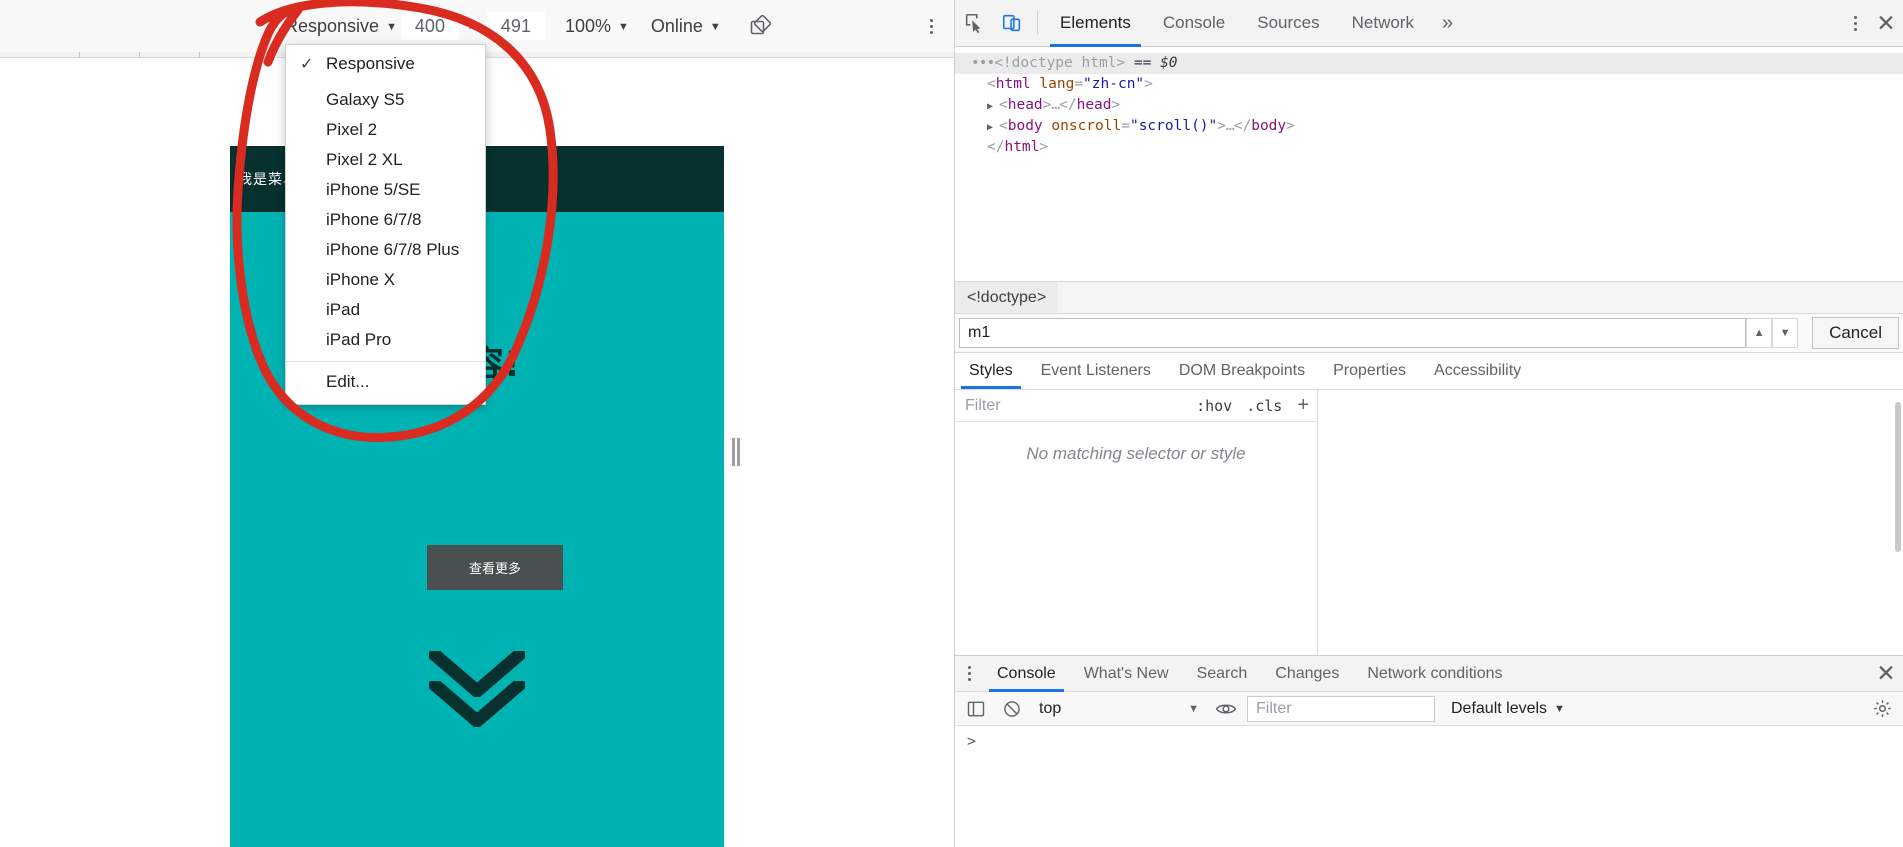  Describe the element at coordinates (976, 709) in the screenshot. I see `show-console-sidebar-icon` at that location.